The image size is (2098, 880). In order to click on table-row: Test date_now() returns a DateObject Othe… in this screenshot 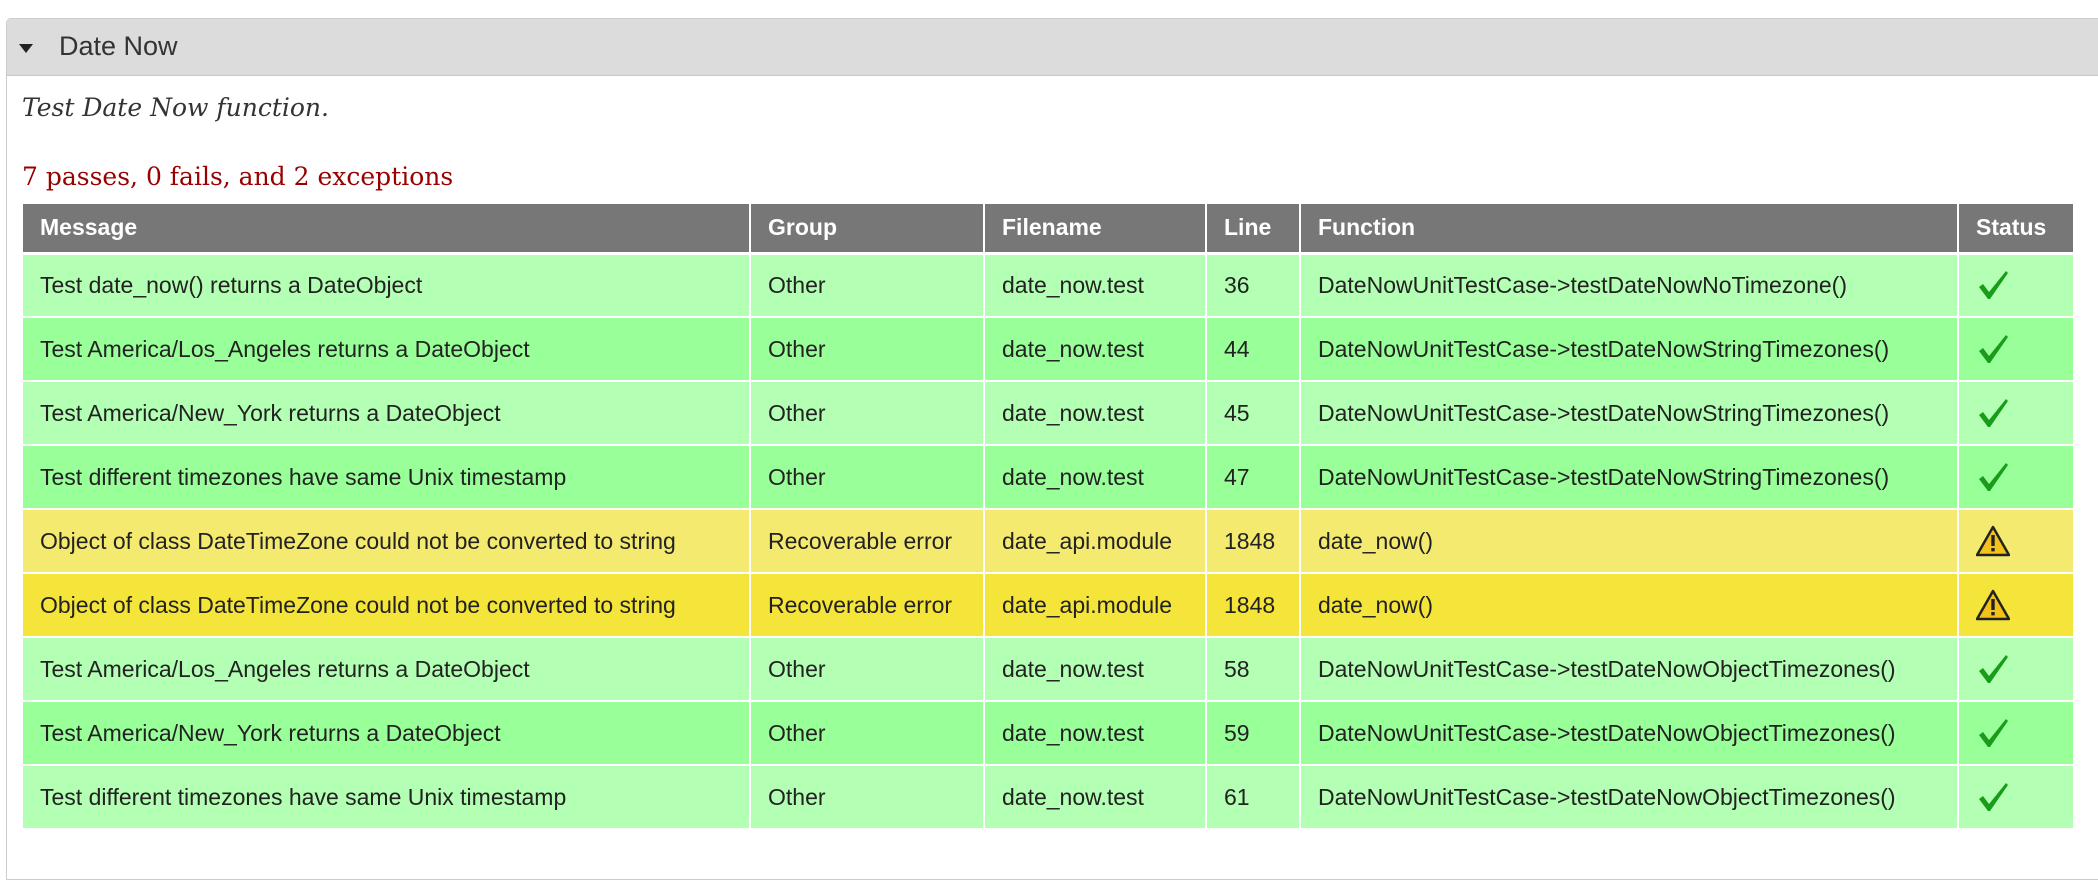, I will do `click(1048, 285)`.